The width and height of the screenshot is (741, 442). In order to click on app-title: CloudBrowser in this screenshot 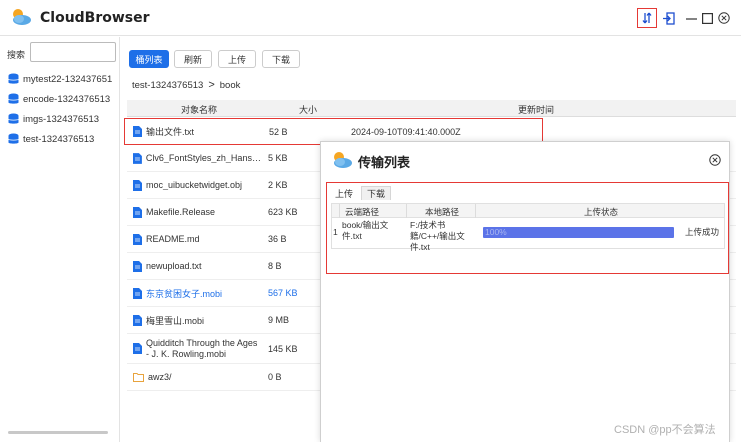, I will do `click(95, 18)`.